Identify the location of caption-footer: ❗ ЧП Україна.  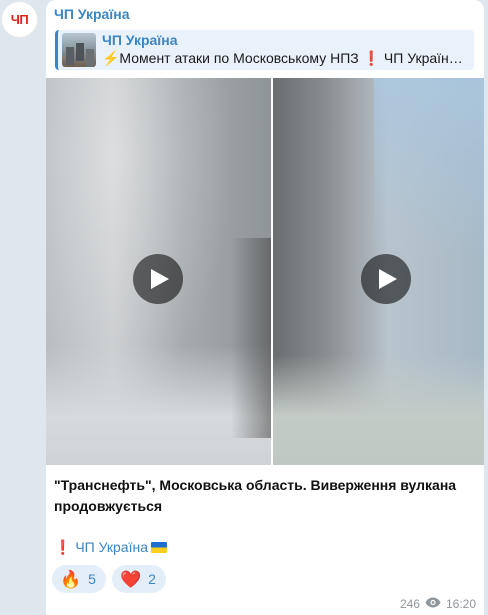
(110, 547).